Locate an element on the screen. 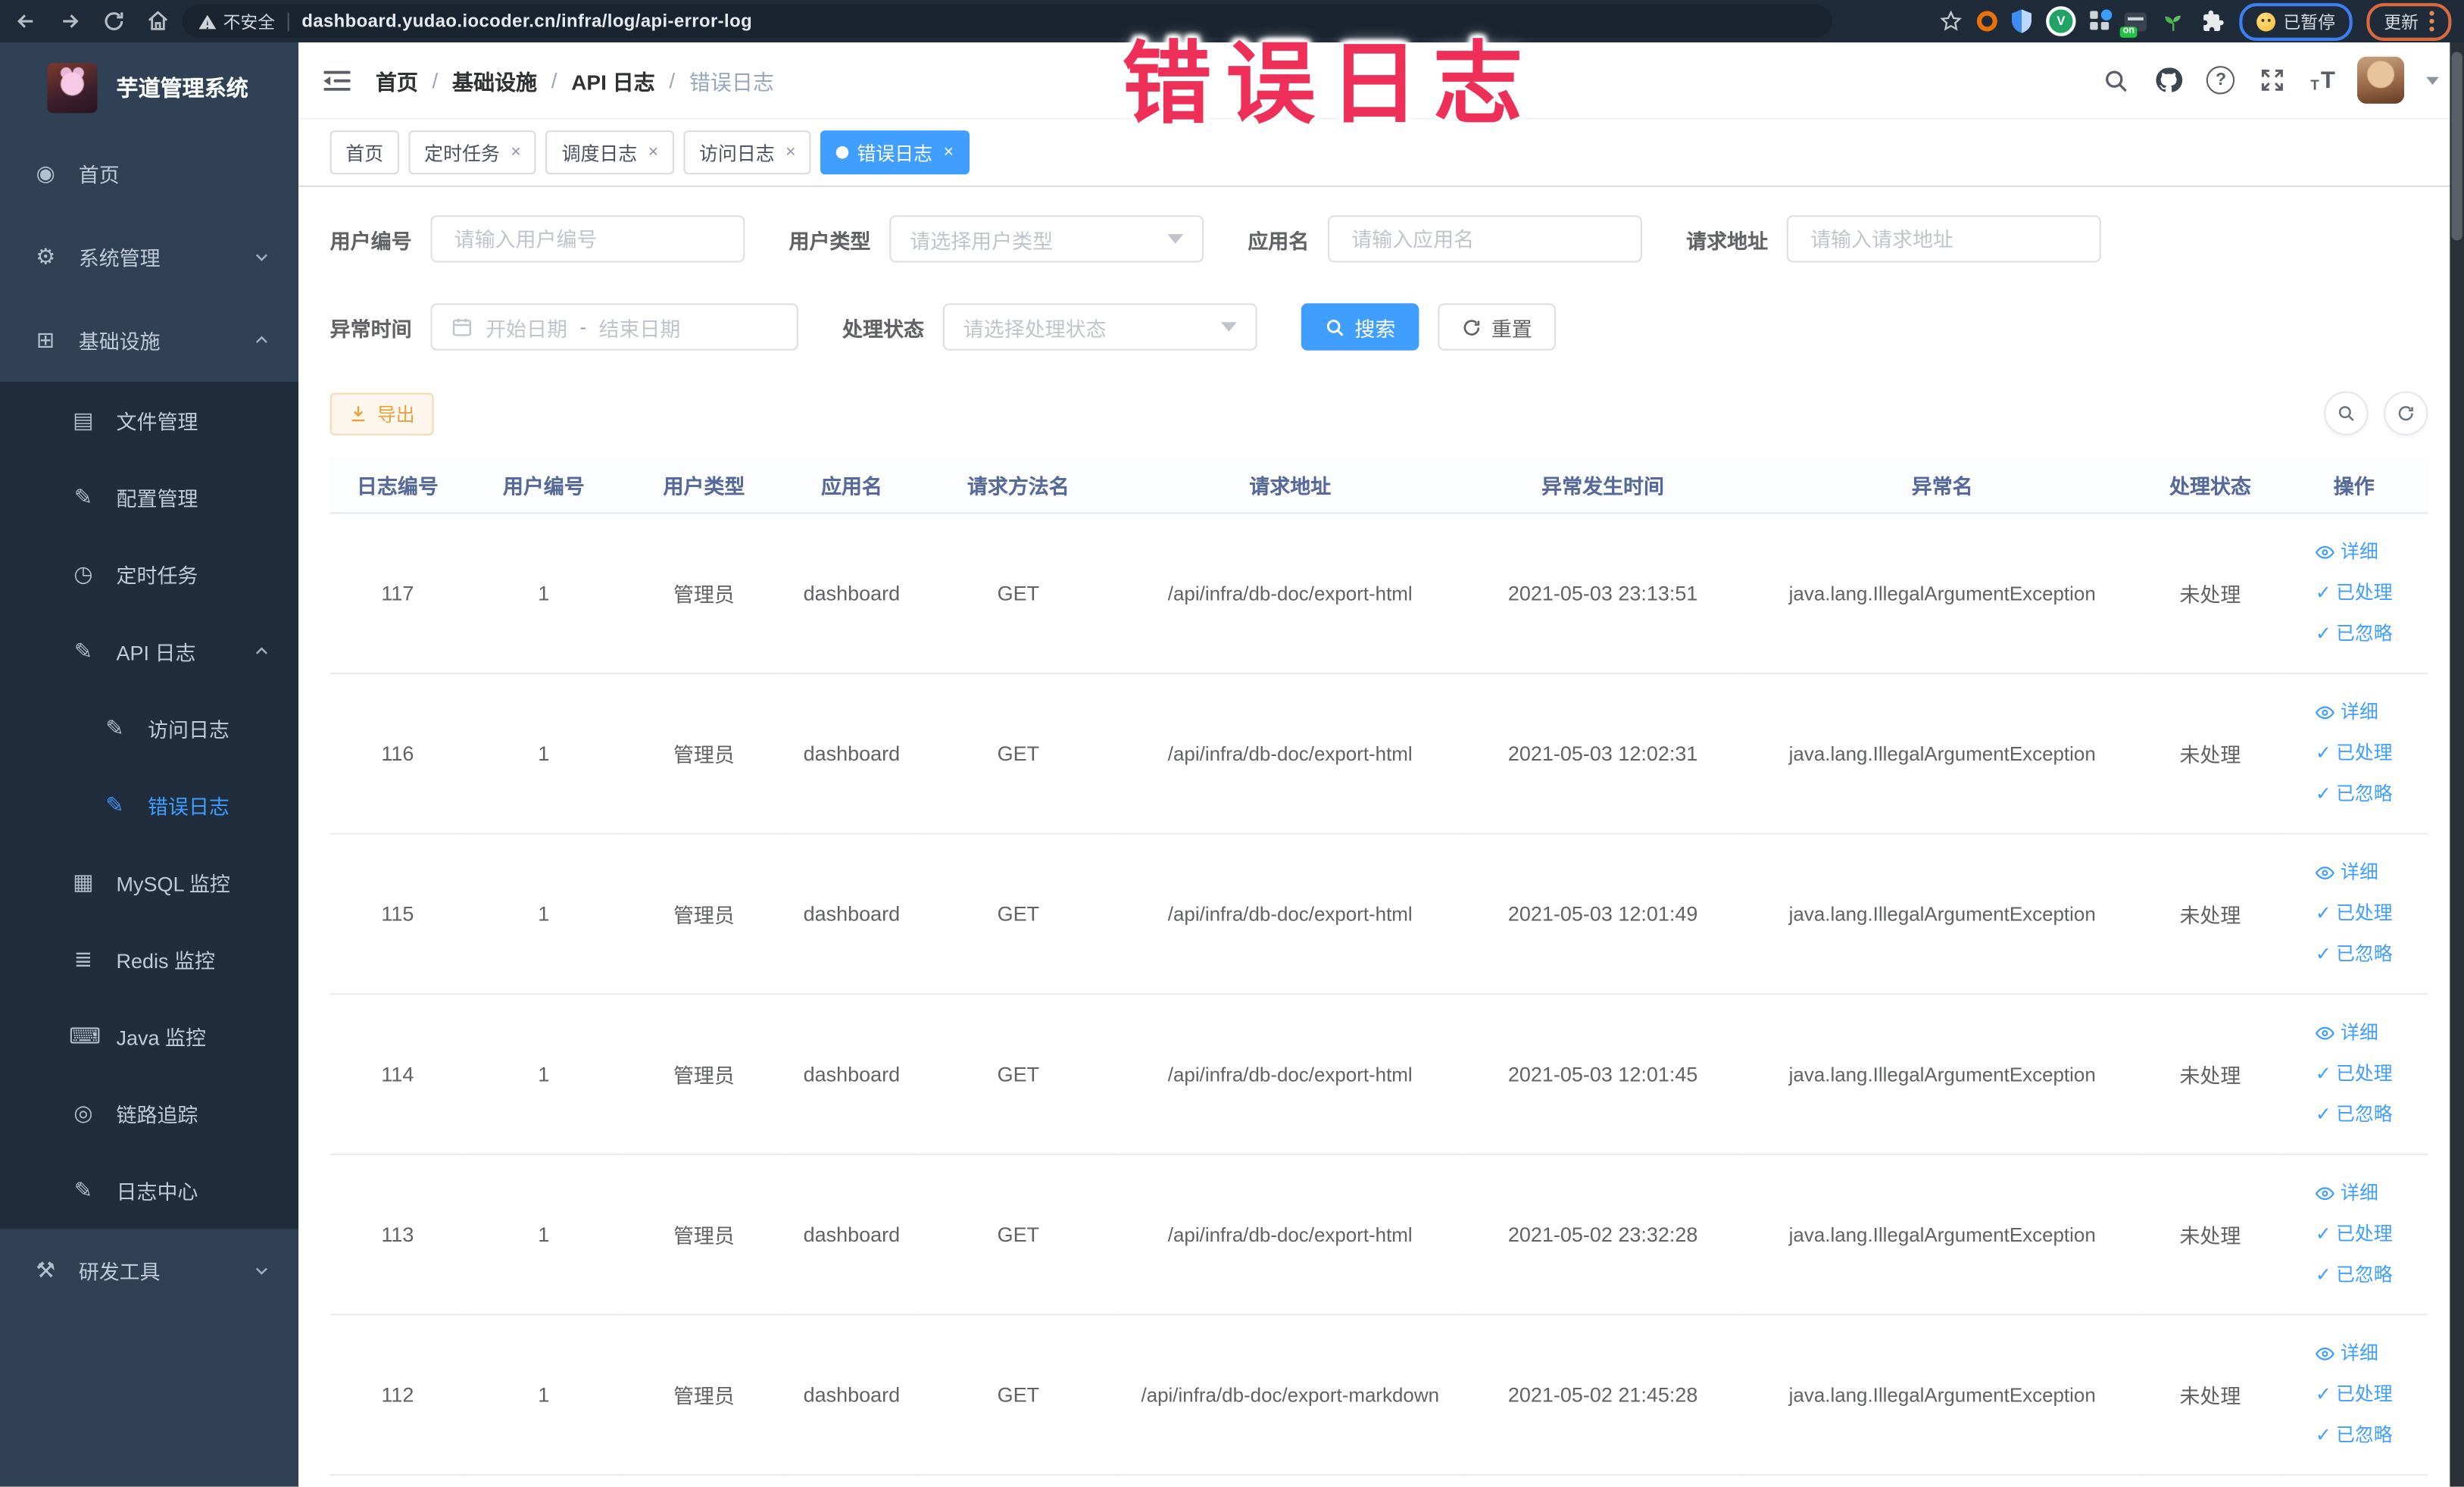  sidebar-item: ▤ 文件管理 is located at coordinates (149, 420).